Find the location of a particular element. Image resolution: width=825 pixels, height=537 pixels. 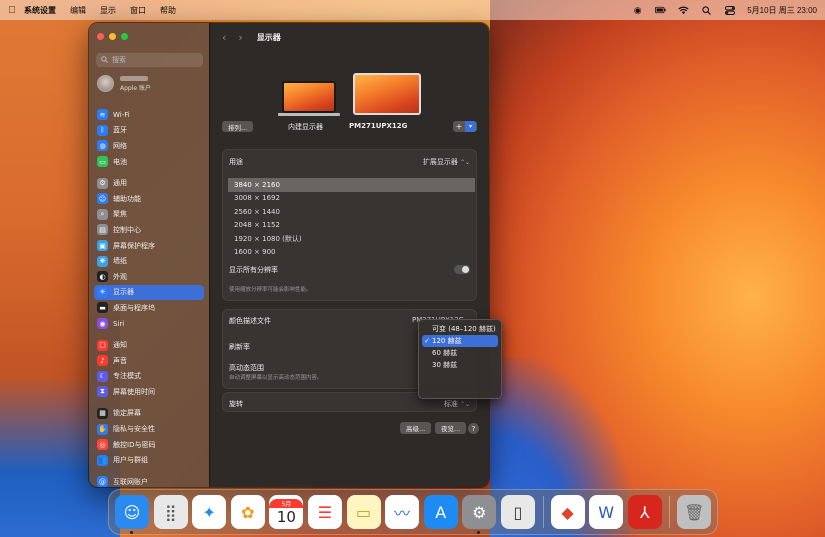

safari-icon: ✦ is located at coordinates (209, 512).